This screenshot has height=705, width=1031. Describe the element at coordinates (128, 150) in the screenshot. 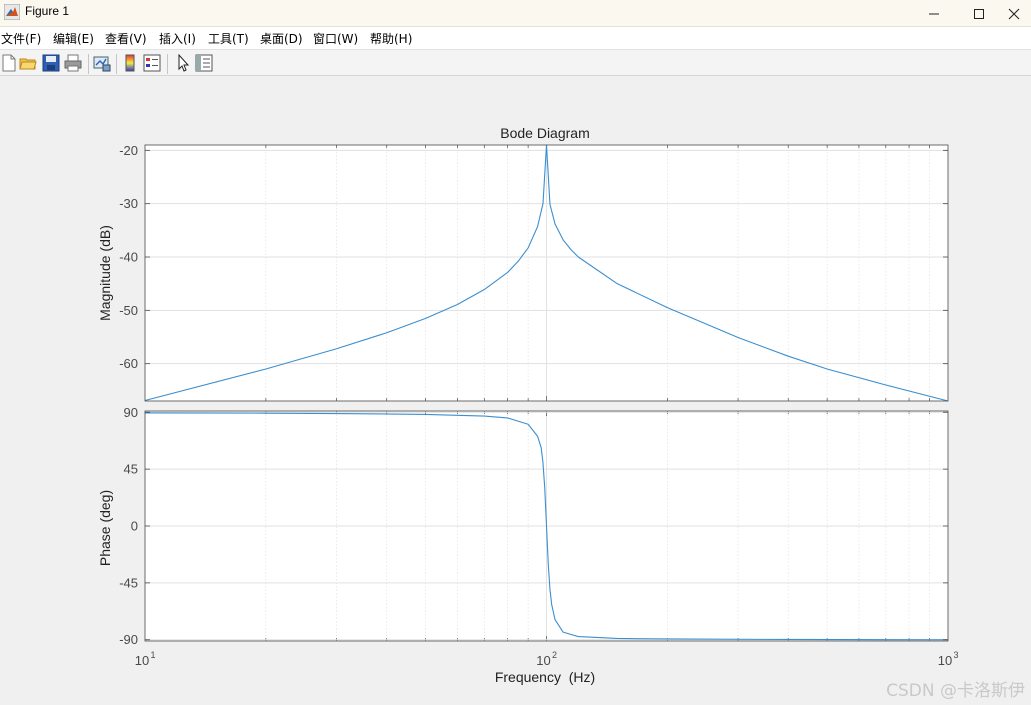

I see `magnitude-y-tick-label: -20` at that location.